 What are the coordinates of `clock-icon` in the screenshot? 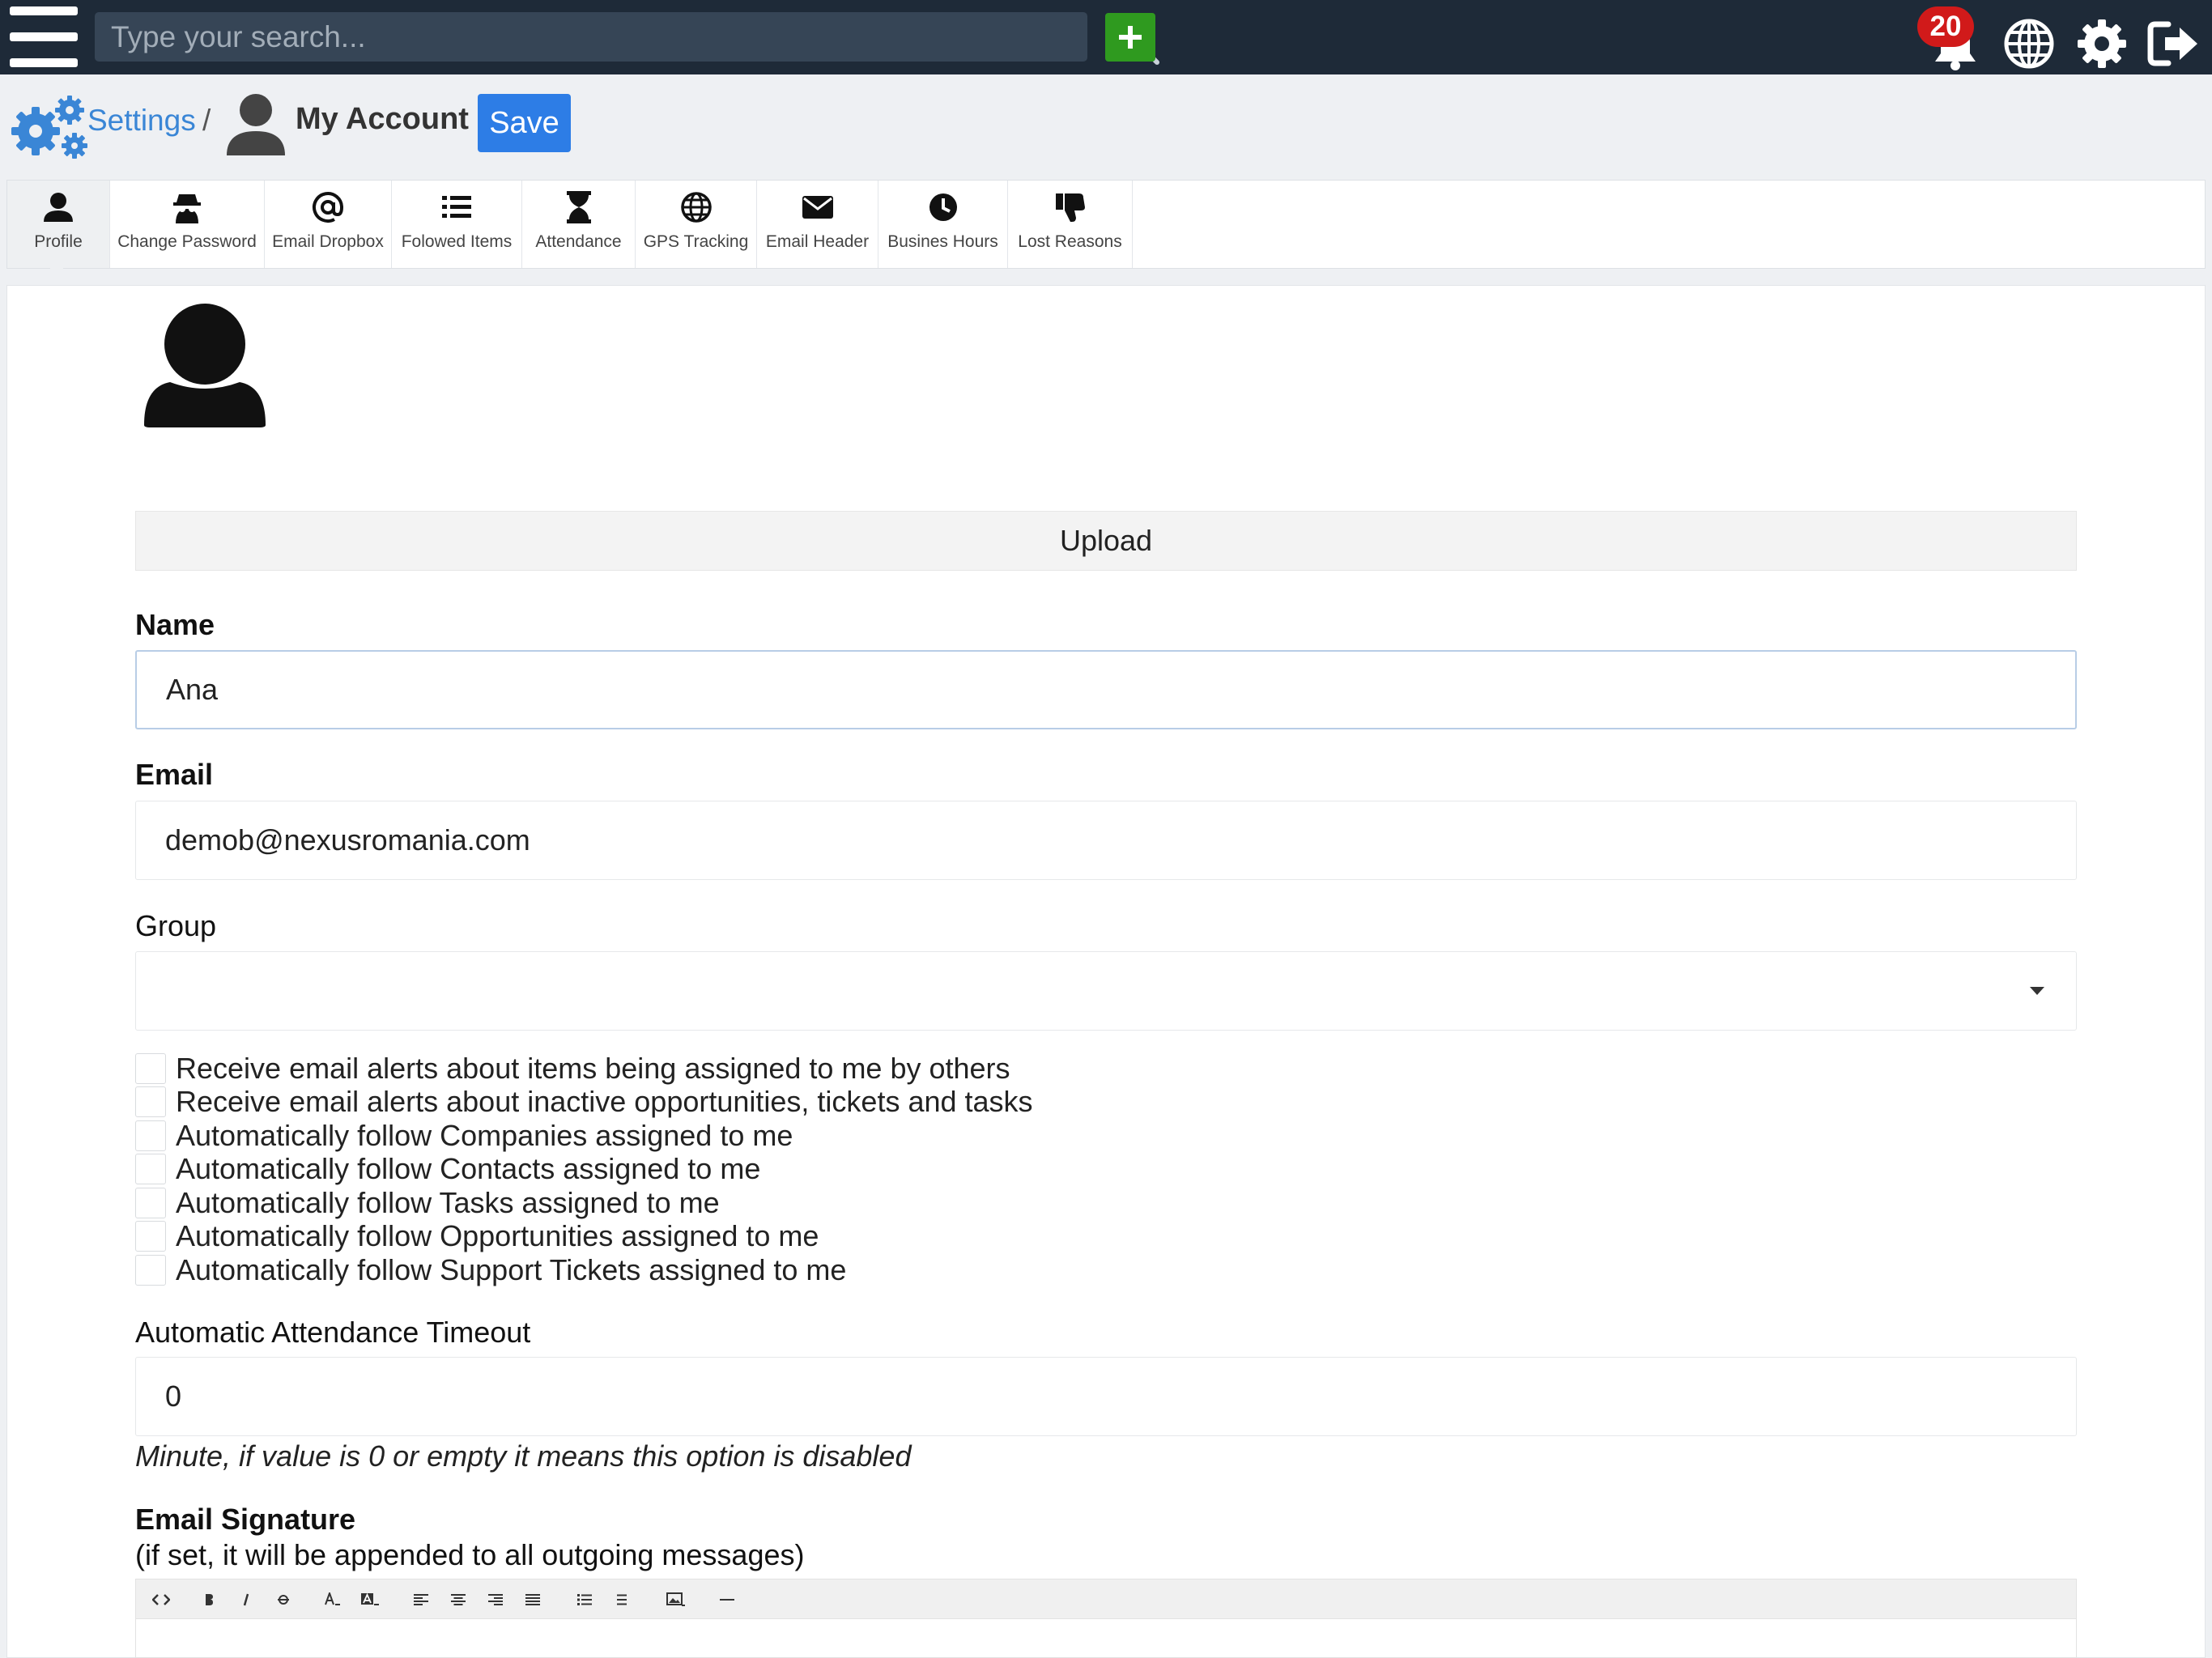 It's located at (943, 207).